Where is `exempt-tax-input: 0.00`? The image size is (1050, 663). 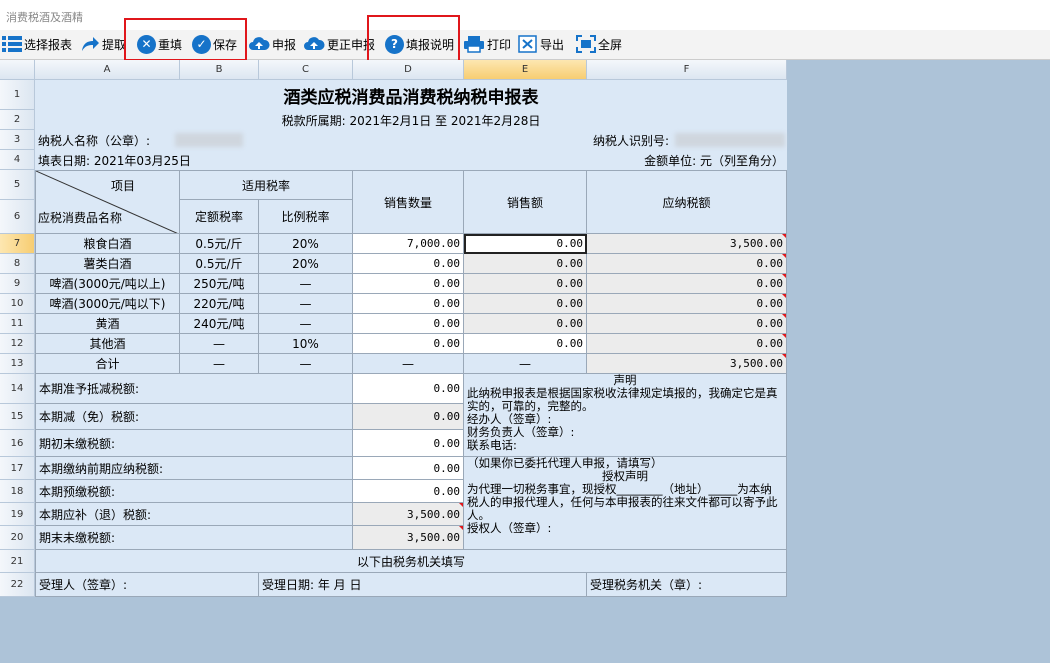
exempt-tax-input: 0.00 is located at coordinates (408, 417).